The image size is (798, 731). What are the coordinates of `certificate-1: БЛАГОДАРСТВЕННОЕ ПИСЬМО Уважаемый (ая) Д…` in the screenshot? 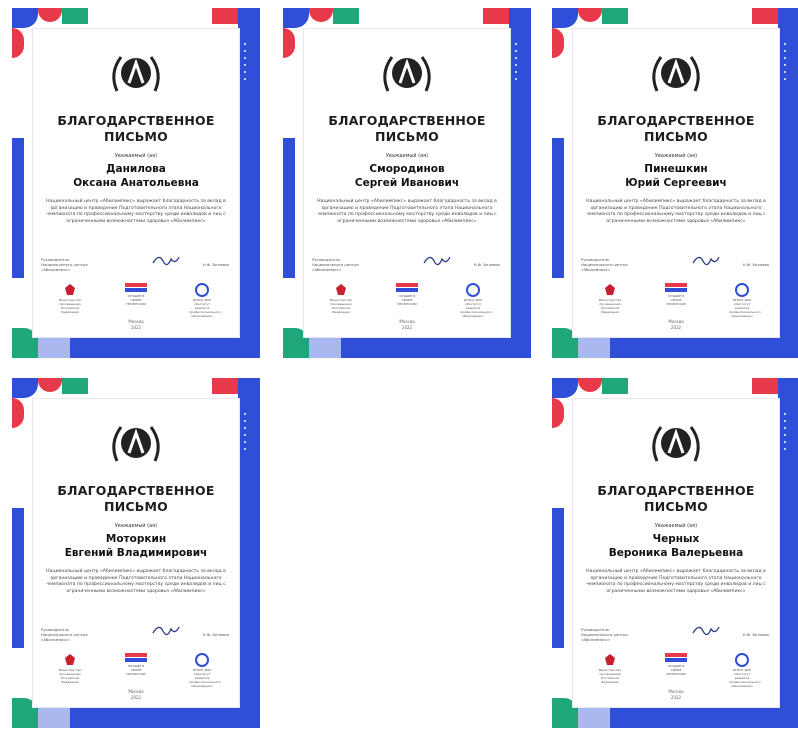 It's located at (136, 183).